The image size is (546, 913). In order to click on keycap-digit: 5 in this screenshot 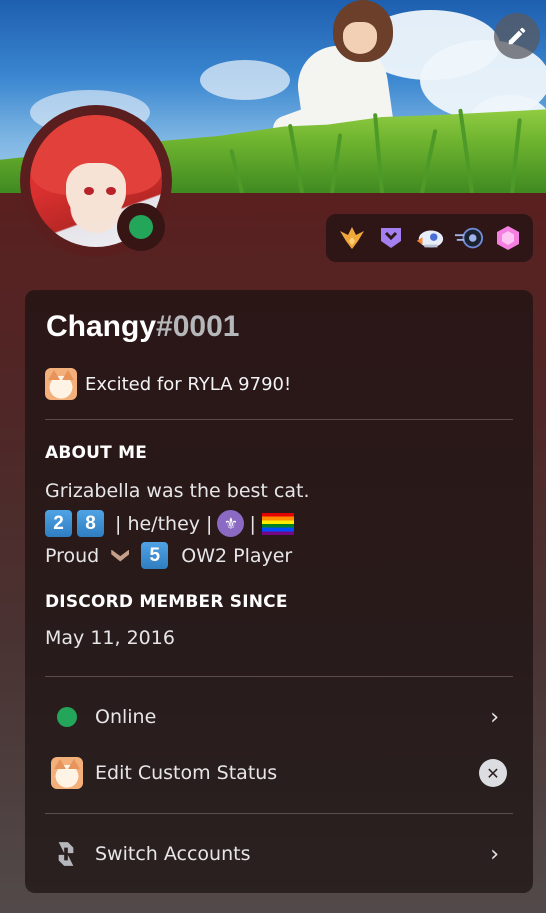, I will do `click(155, 555)`.